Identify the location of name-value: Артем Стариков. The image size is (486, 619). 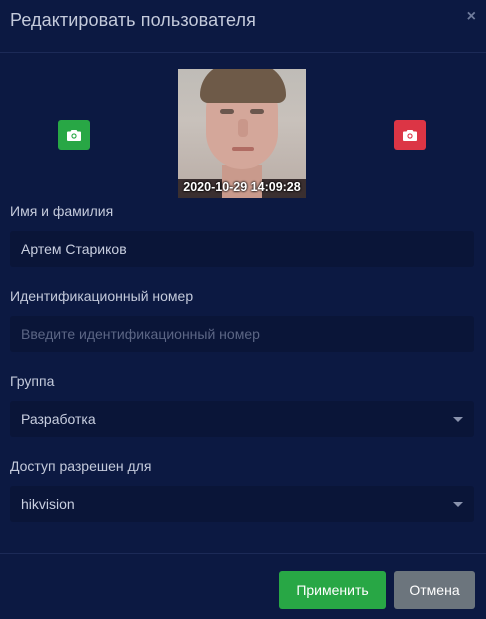
(74, 249).